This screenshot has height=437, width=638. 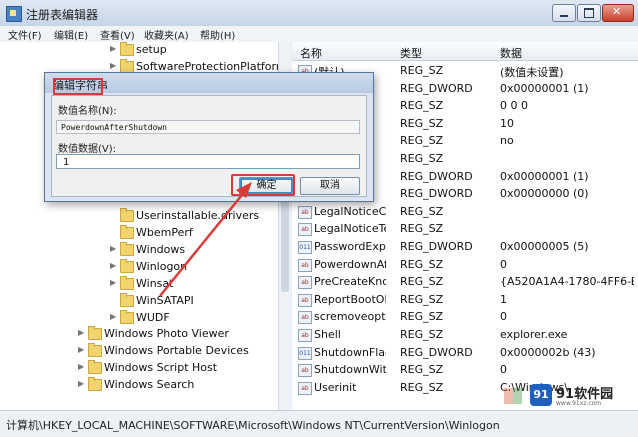 What do you see at coordinates (465, 300) in the screenshot?
I see `registry-value-row: ab ReportBootOk REG_SZ 1` at bounding box center [465, 300].